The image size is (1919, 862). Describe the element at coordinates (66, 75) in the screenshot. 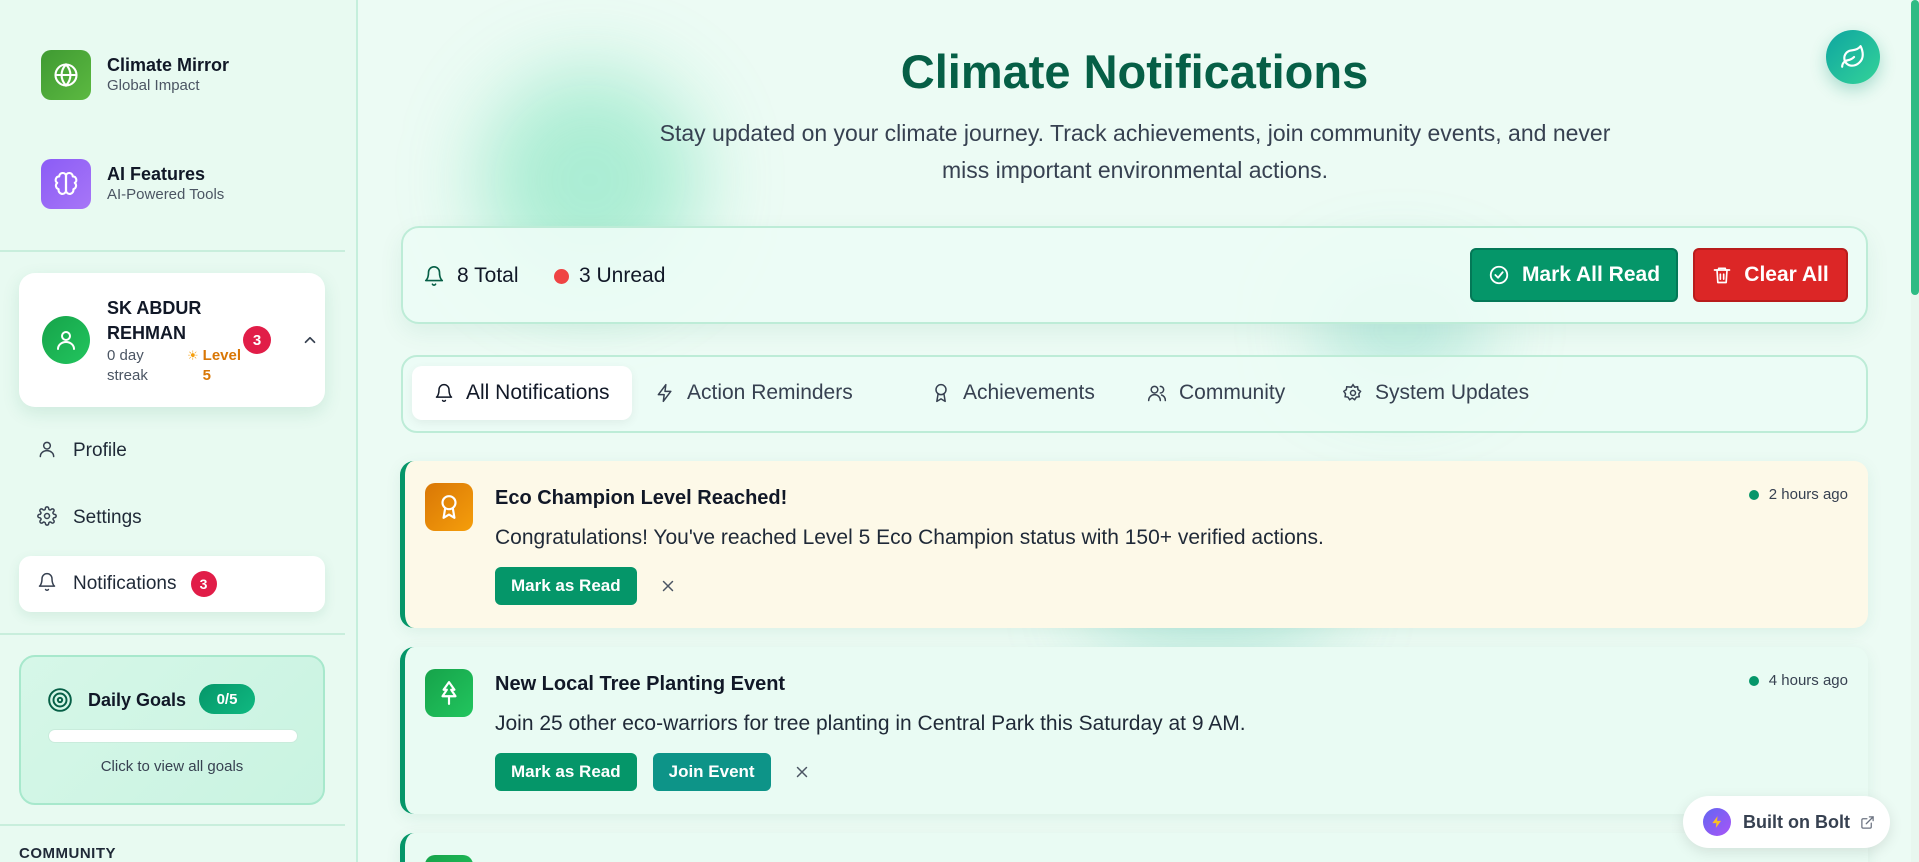

I see `globe-icon` at that location.